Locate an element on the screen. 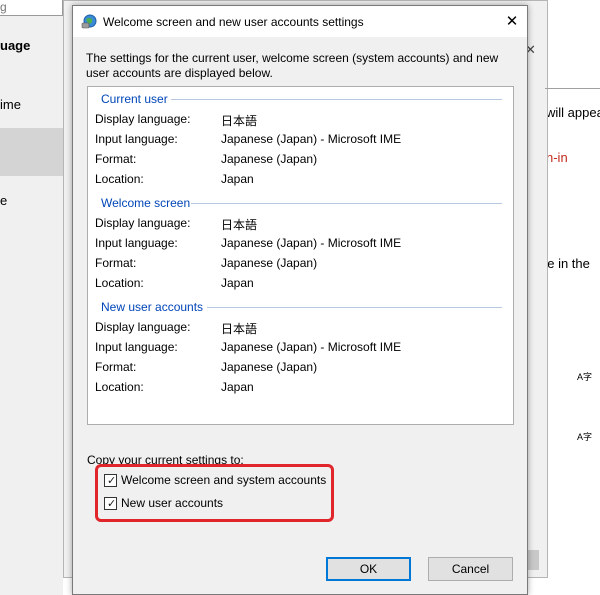 This screenshot has width=600, height=595. new-user-accounts-checkbox: ✓ New user accounts is located at coordinates (174, 504).